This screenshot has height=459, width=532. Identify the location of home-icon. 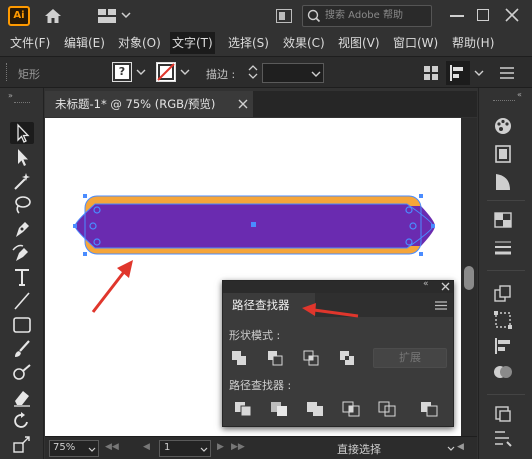
(53, 16).